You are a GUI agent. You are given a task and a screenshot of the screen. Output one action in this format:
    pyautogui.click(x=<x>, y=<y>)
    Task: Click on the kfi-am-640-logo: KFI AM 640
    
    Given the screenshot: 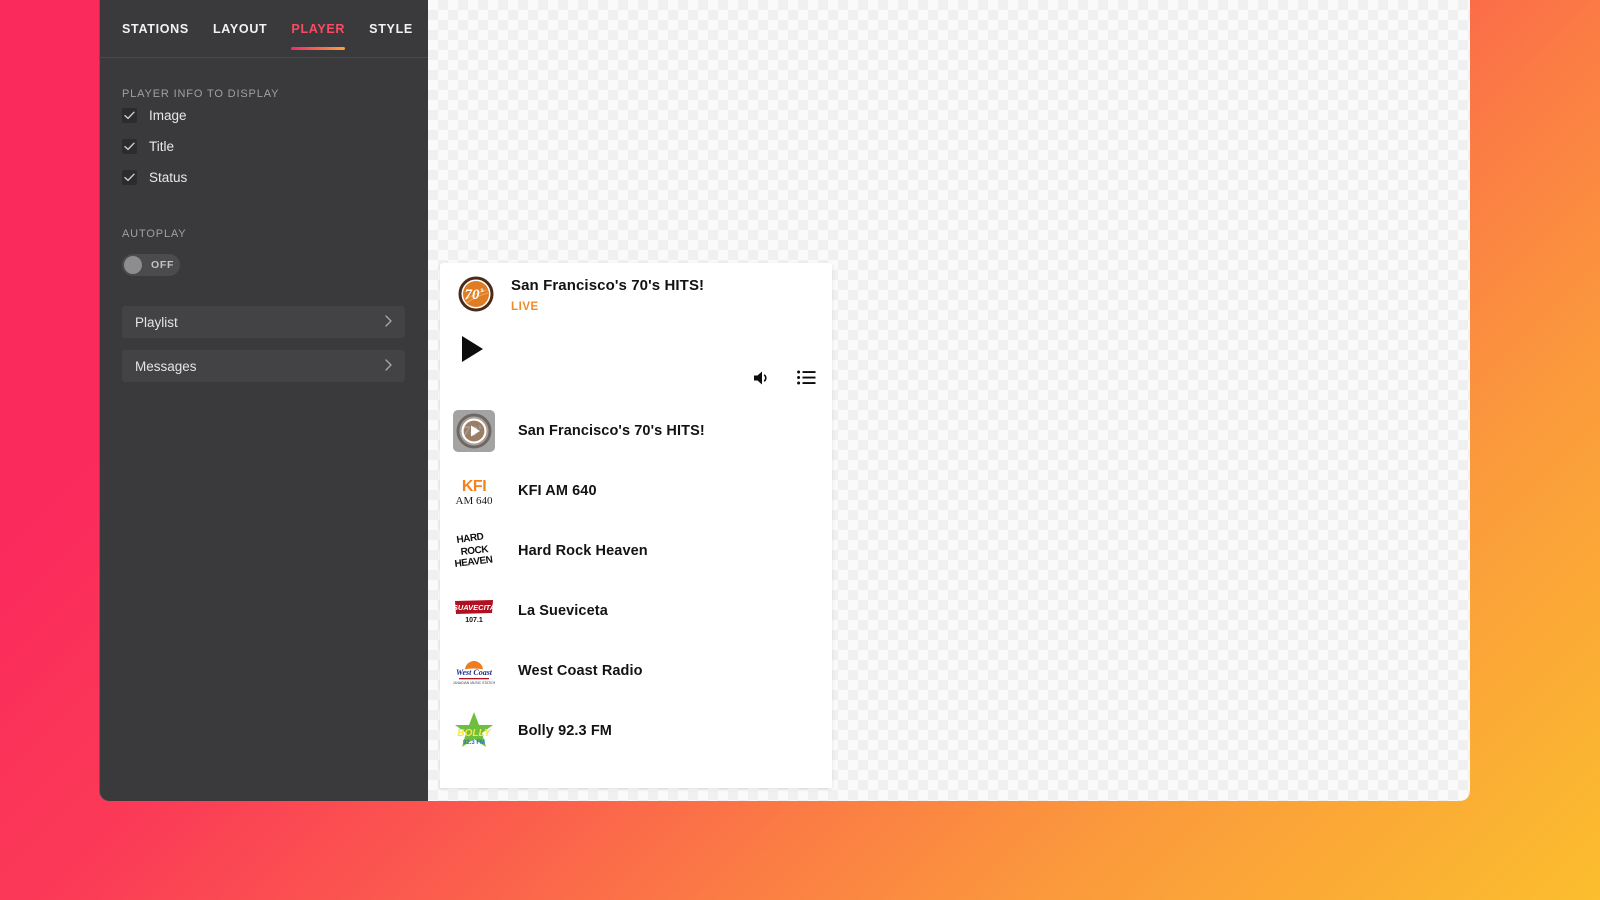 What is the action you would take?
    pyautogui.click(x=474, y=491)
    